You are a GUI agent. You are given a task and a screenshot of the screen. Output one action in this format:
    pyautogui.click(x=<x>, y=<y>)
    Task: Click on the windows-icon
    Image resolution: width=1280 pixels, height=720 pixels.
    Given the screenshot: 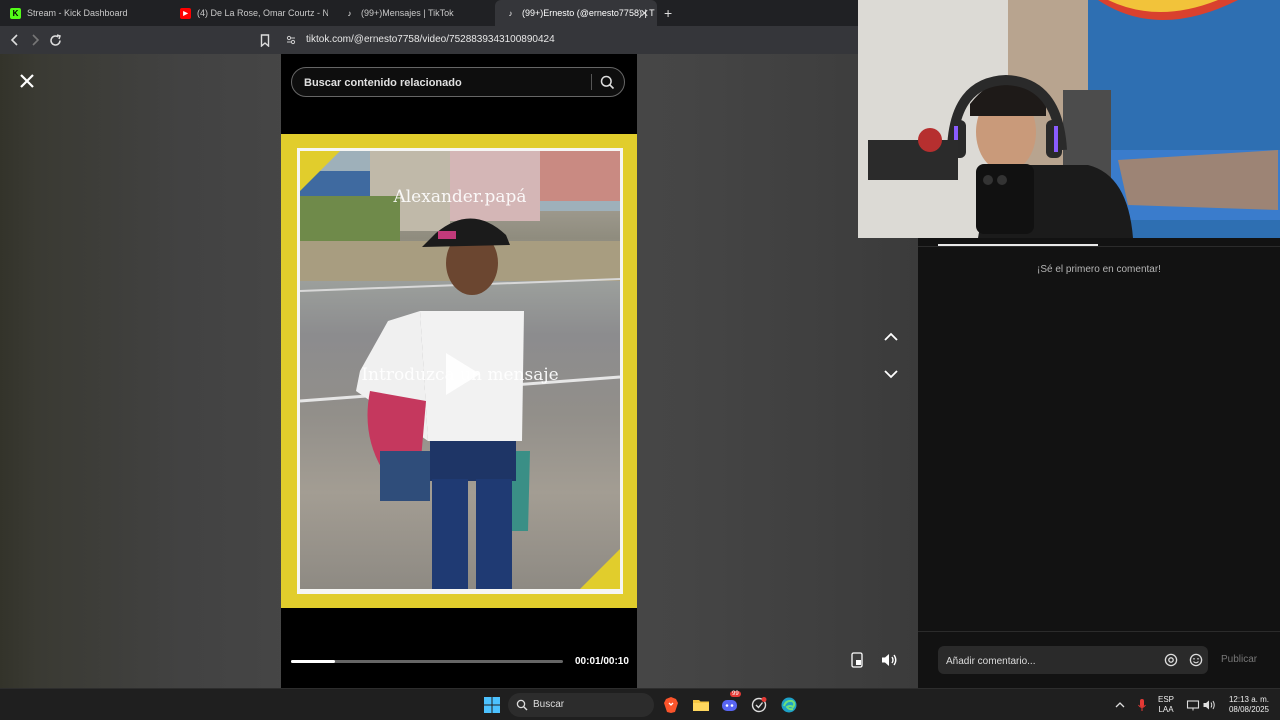 What is the action you would take?
    pyautogui.click(x=492, y=705)
    